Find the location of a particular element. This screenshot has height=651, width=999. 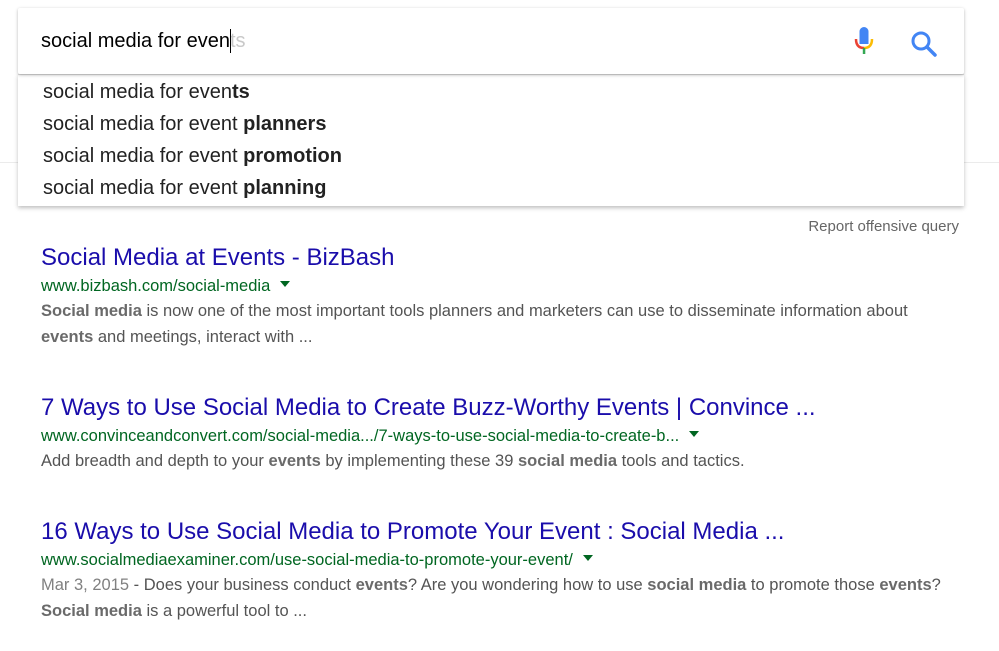

suggestion-item: social media for event planners is located at coordinates (184, 124).